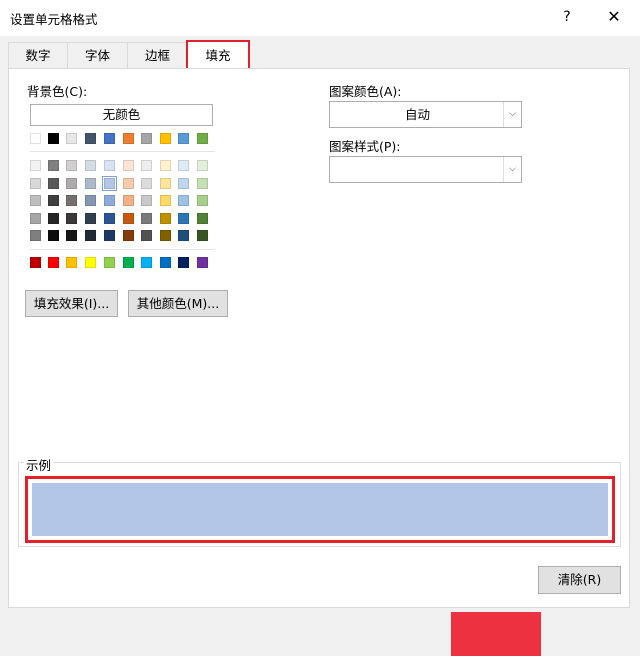  I want to click on clear-button: 清除(R), so click(579, 580).